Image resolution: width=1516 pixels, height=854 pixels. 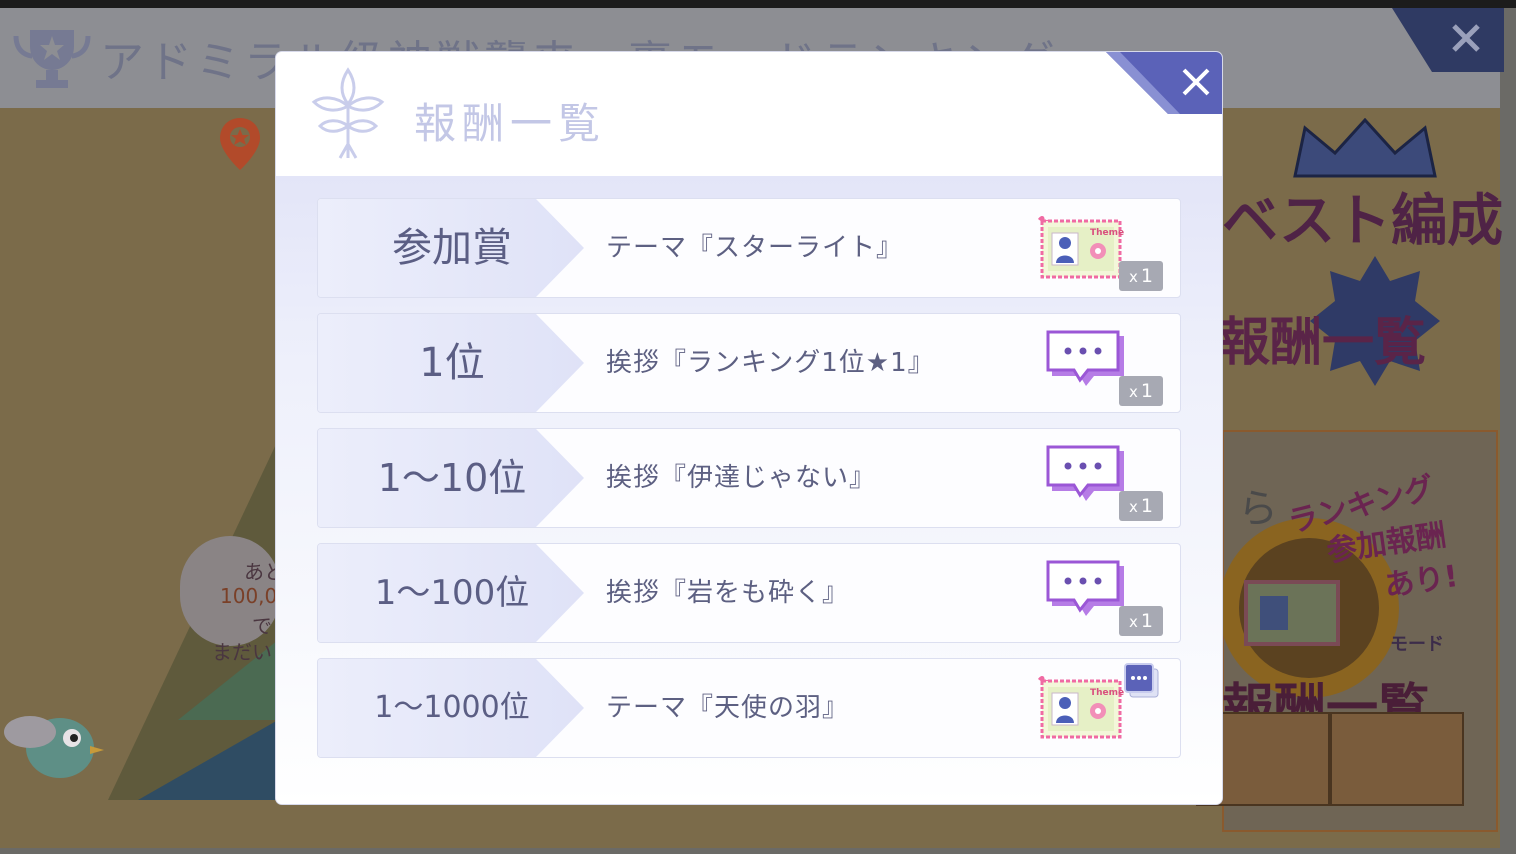 I want to click on modal-title: 報酬一覧, so click(x=510, y=123).